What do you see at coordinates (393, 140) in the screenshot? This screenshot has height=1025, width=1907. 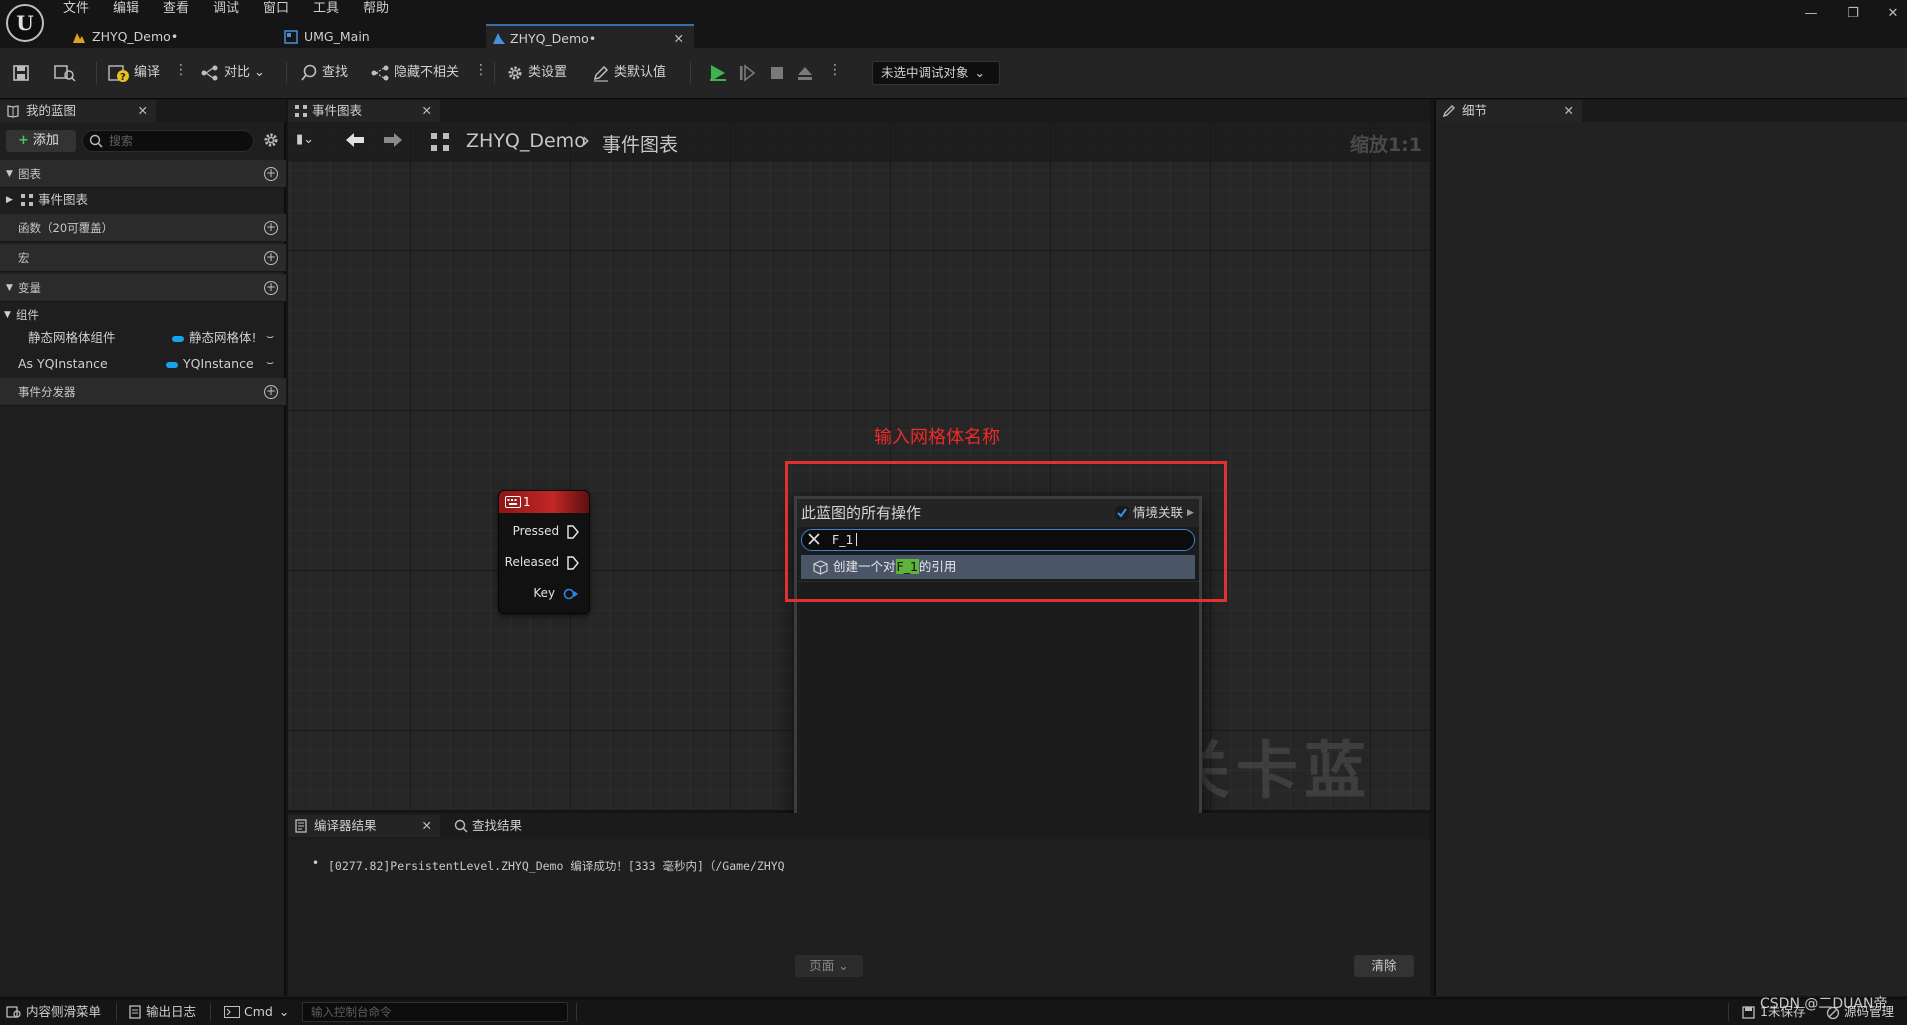 I see `forward-arrow-icon` at bounding box center [393, 140].